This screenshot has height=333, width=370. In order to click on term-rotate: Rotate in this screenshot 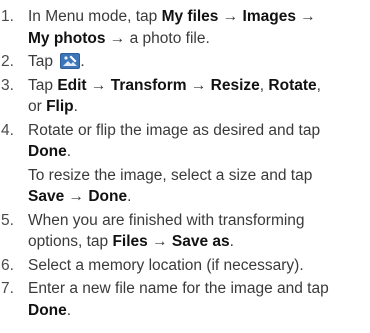, I will do `click(292, 85)`.